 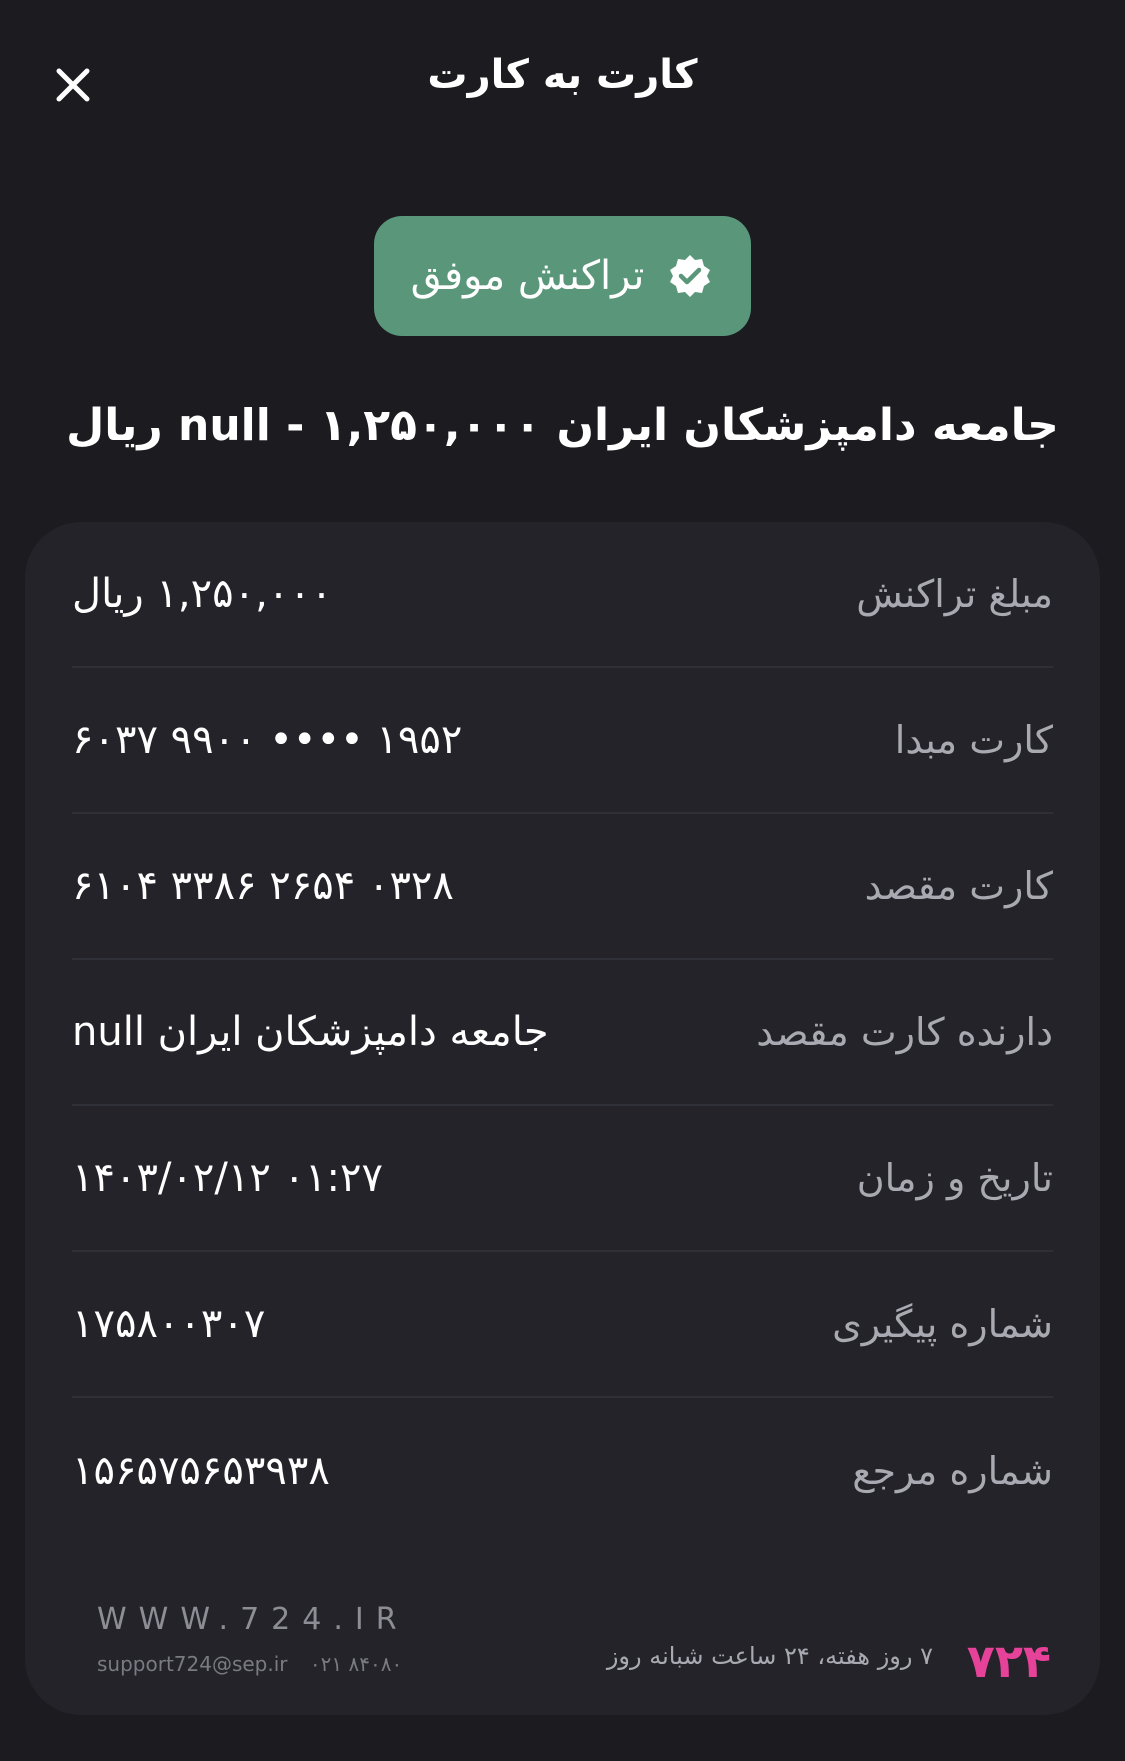 I want to click on app-header: کارت به کارت, so click(x=562, y=85).